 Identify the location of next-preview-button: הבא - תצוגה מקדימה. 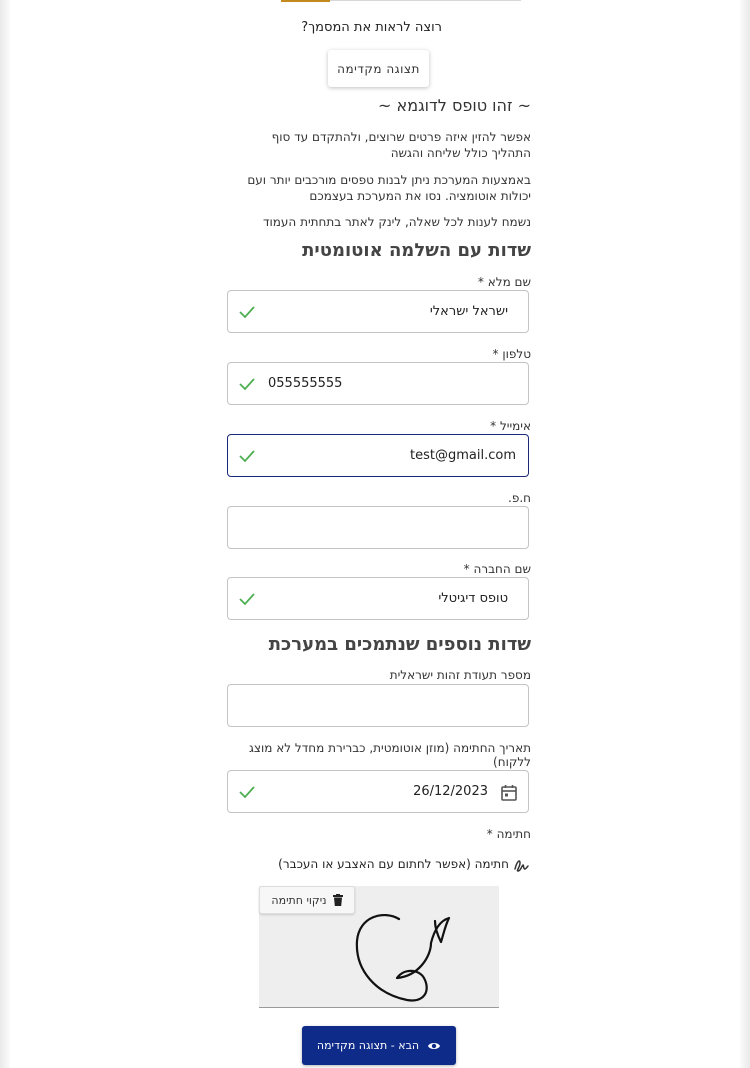
(379, 1045).